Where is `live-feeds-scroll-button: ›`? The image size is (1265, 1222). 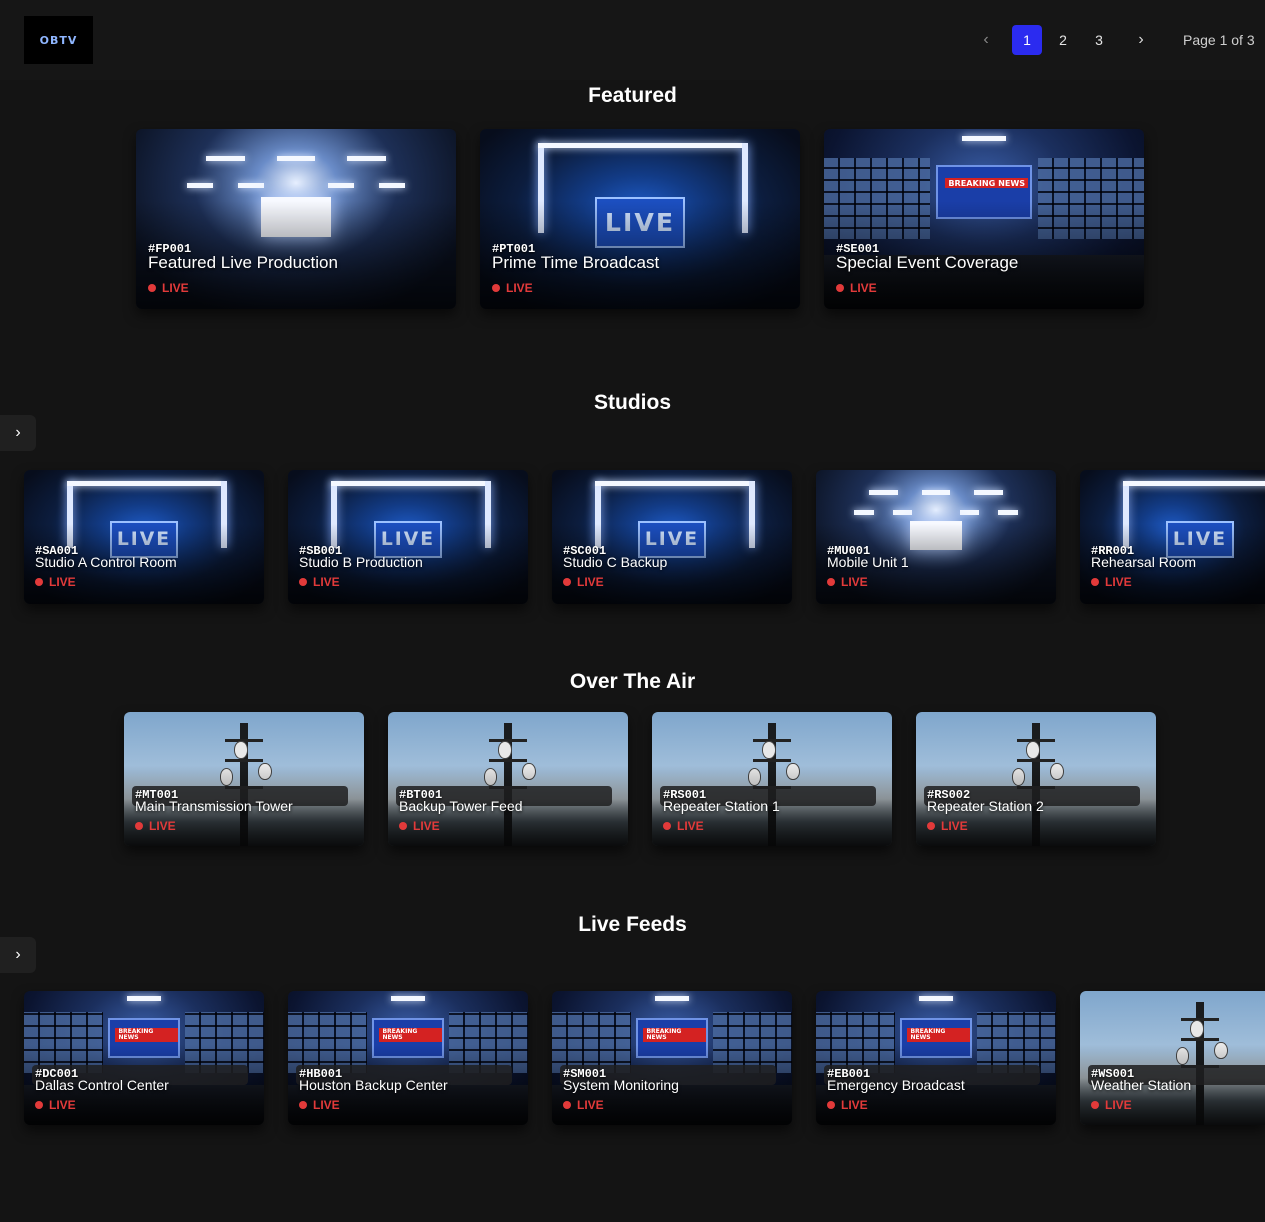
live-feeds-scroll-button: › is located at coordinates (18, 955).